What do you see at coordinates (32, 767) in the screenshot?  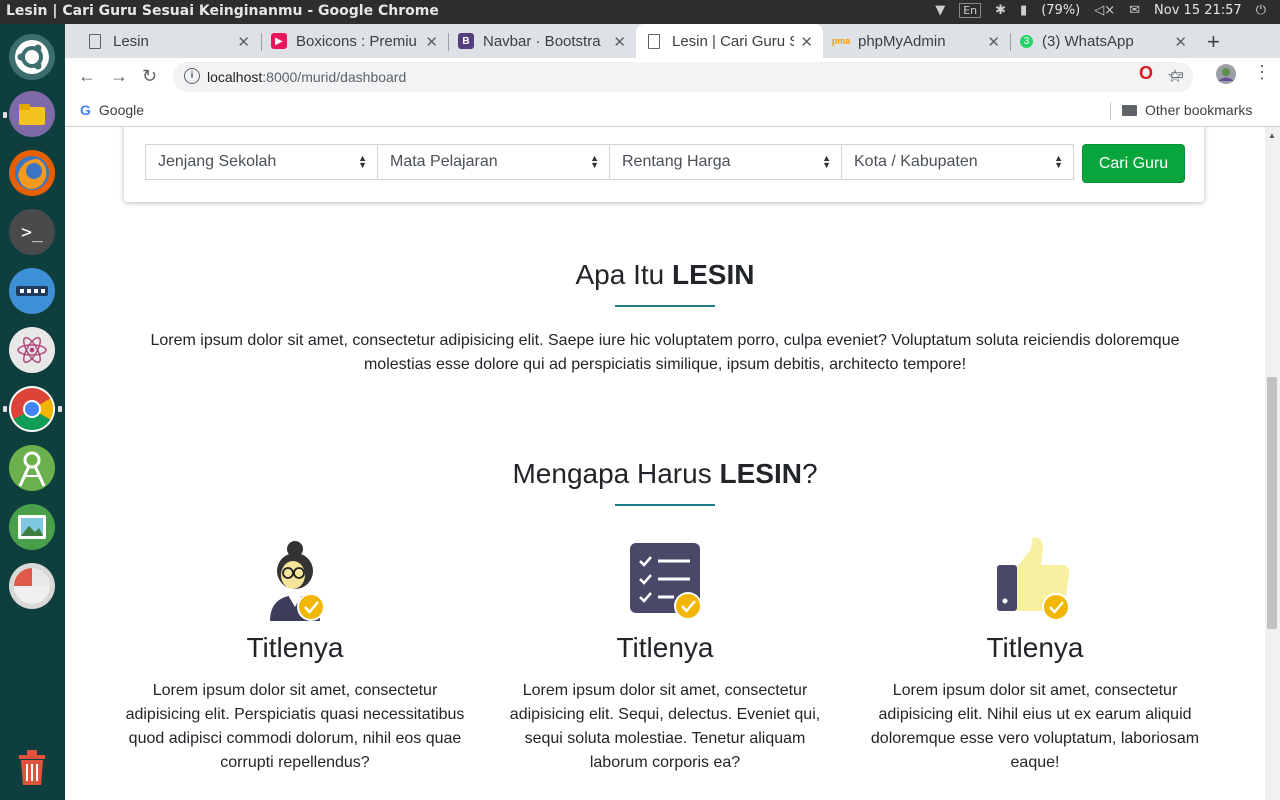 I see `trash-icon` at bounding box center [32, 767].